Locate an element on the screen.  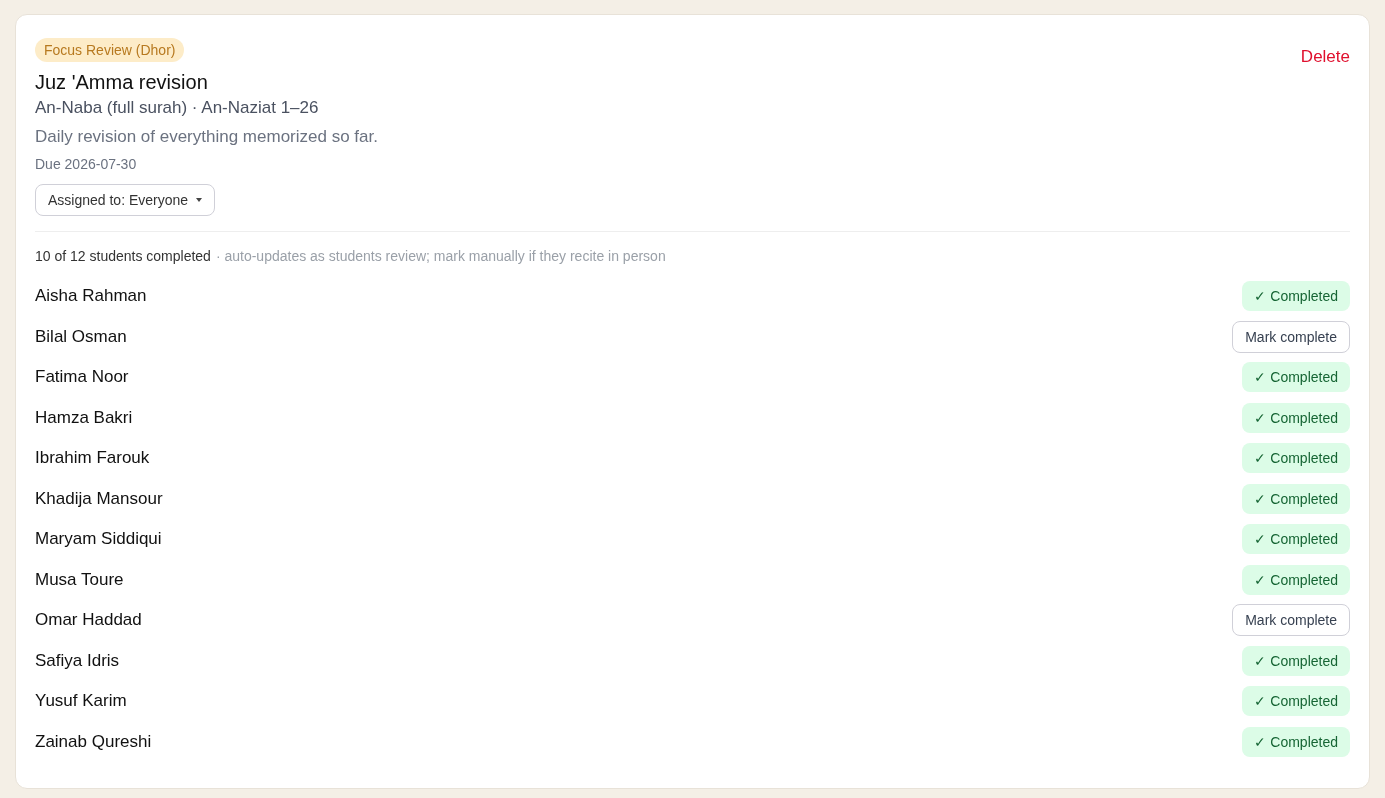
student-name: Khadija Mansour is located at coordinates (99, 498).